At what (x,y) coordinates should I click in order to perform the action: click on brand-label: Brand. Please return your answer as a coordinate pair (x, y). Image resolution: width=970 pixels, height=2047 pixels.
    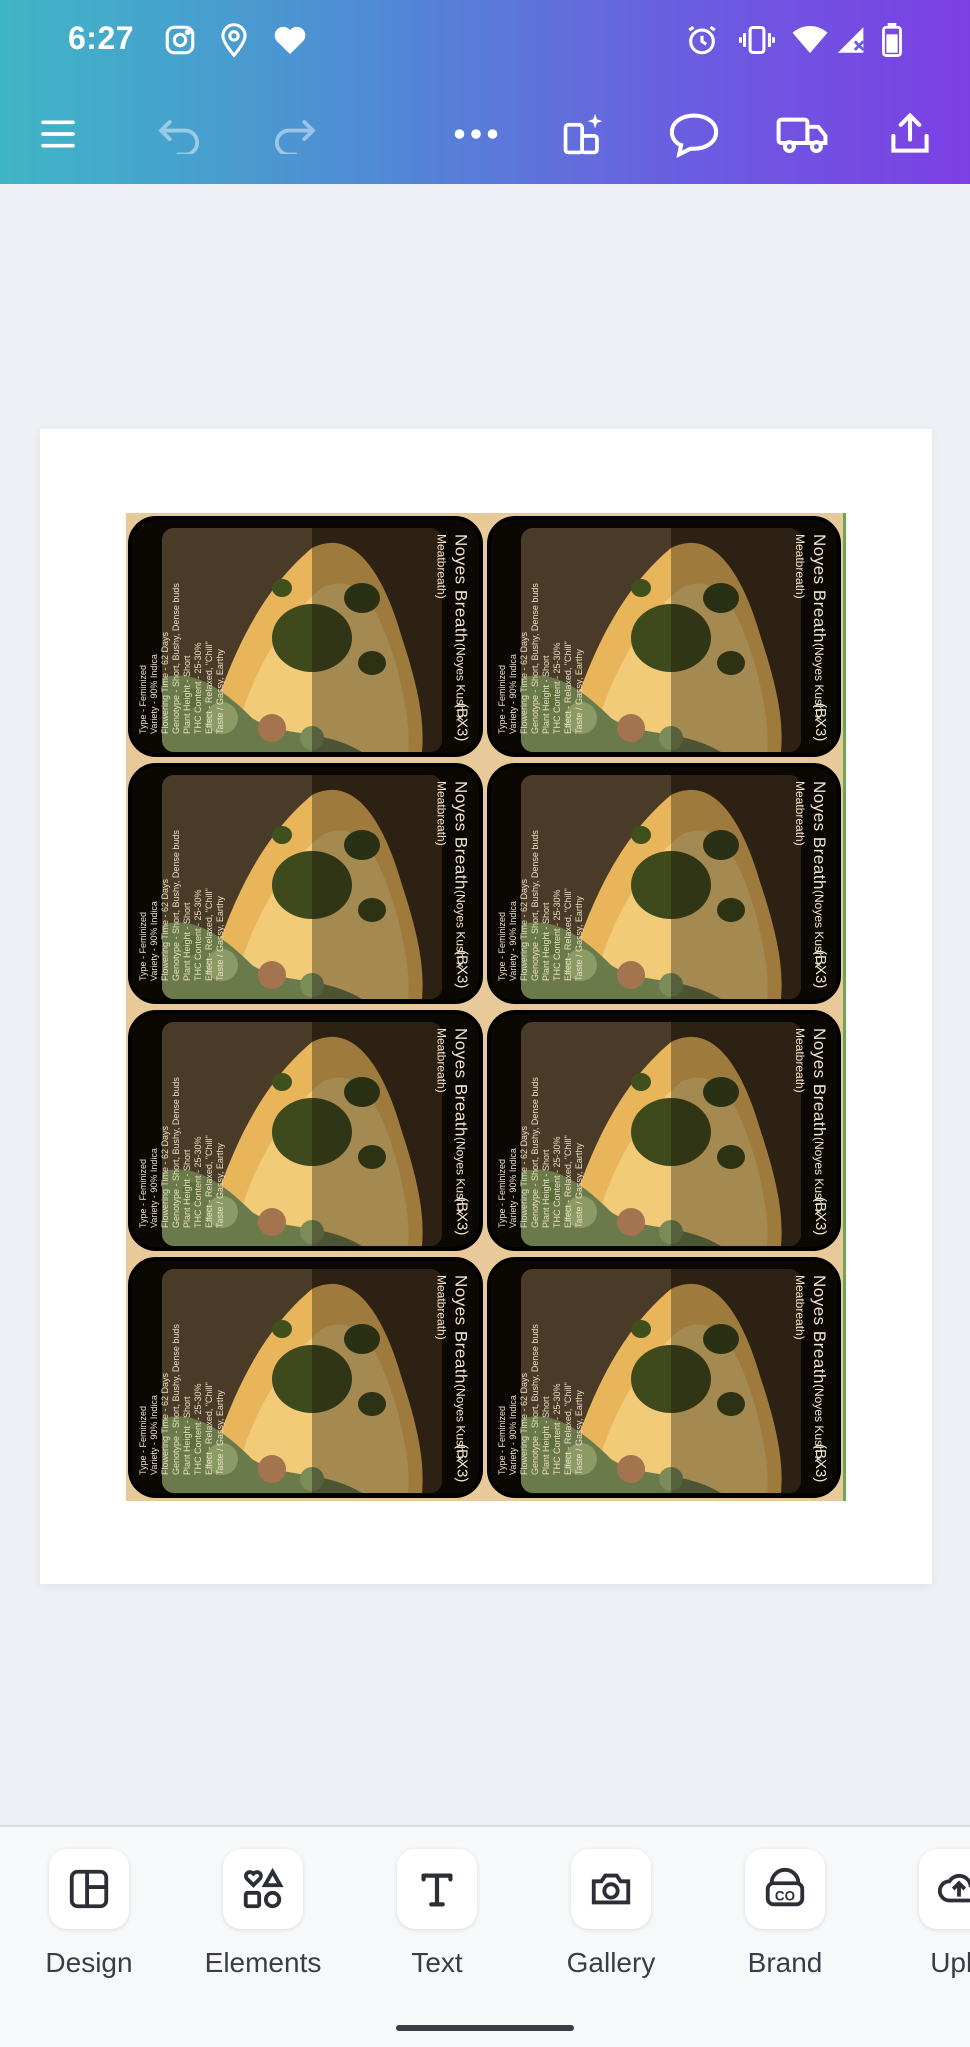
    Looking at the image, I should click on (785, 1962).